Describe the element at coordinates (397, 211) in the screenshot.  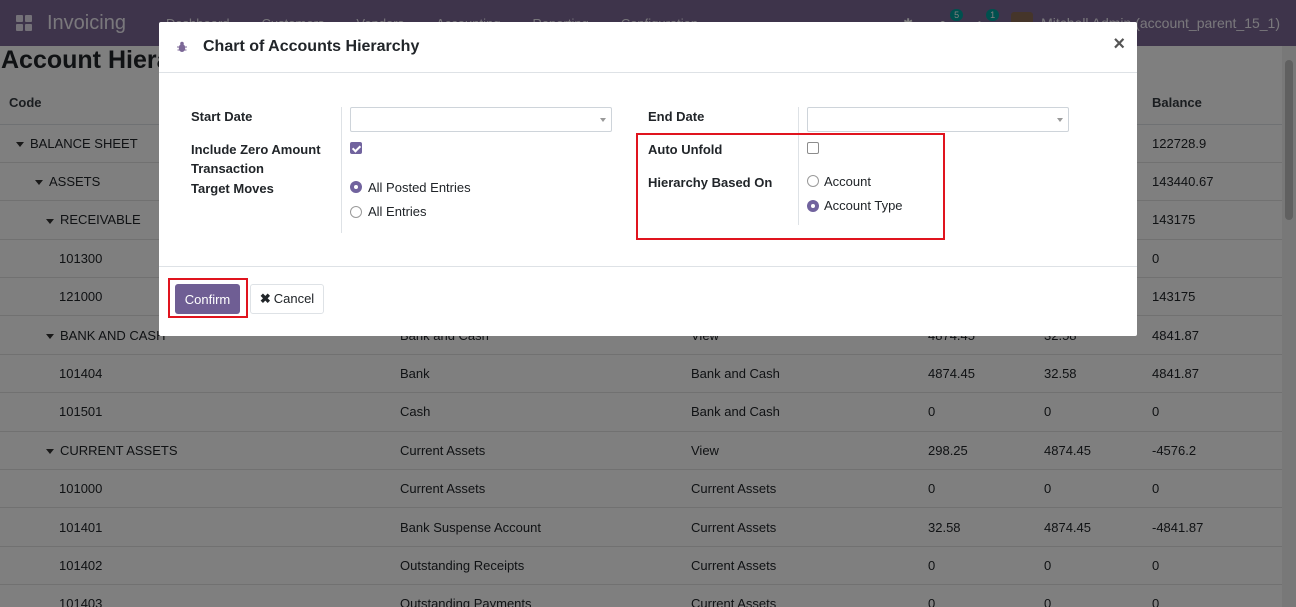
I see `option-all-entries-label: All Entries` at that location.